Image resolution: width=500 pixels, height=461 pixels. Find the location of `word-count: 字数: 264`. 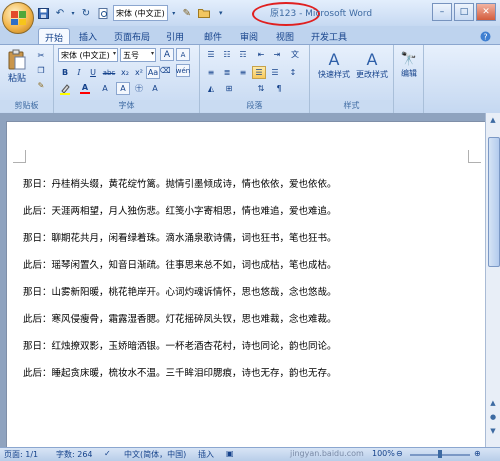

word-count: 字数: 264 is located at coordinates (74, 454).